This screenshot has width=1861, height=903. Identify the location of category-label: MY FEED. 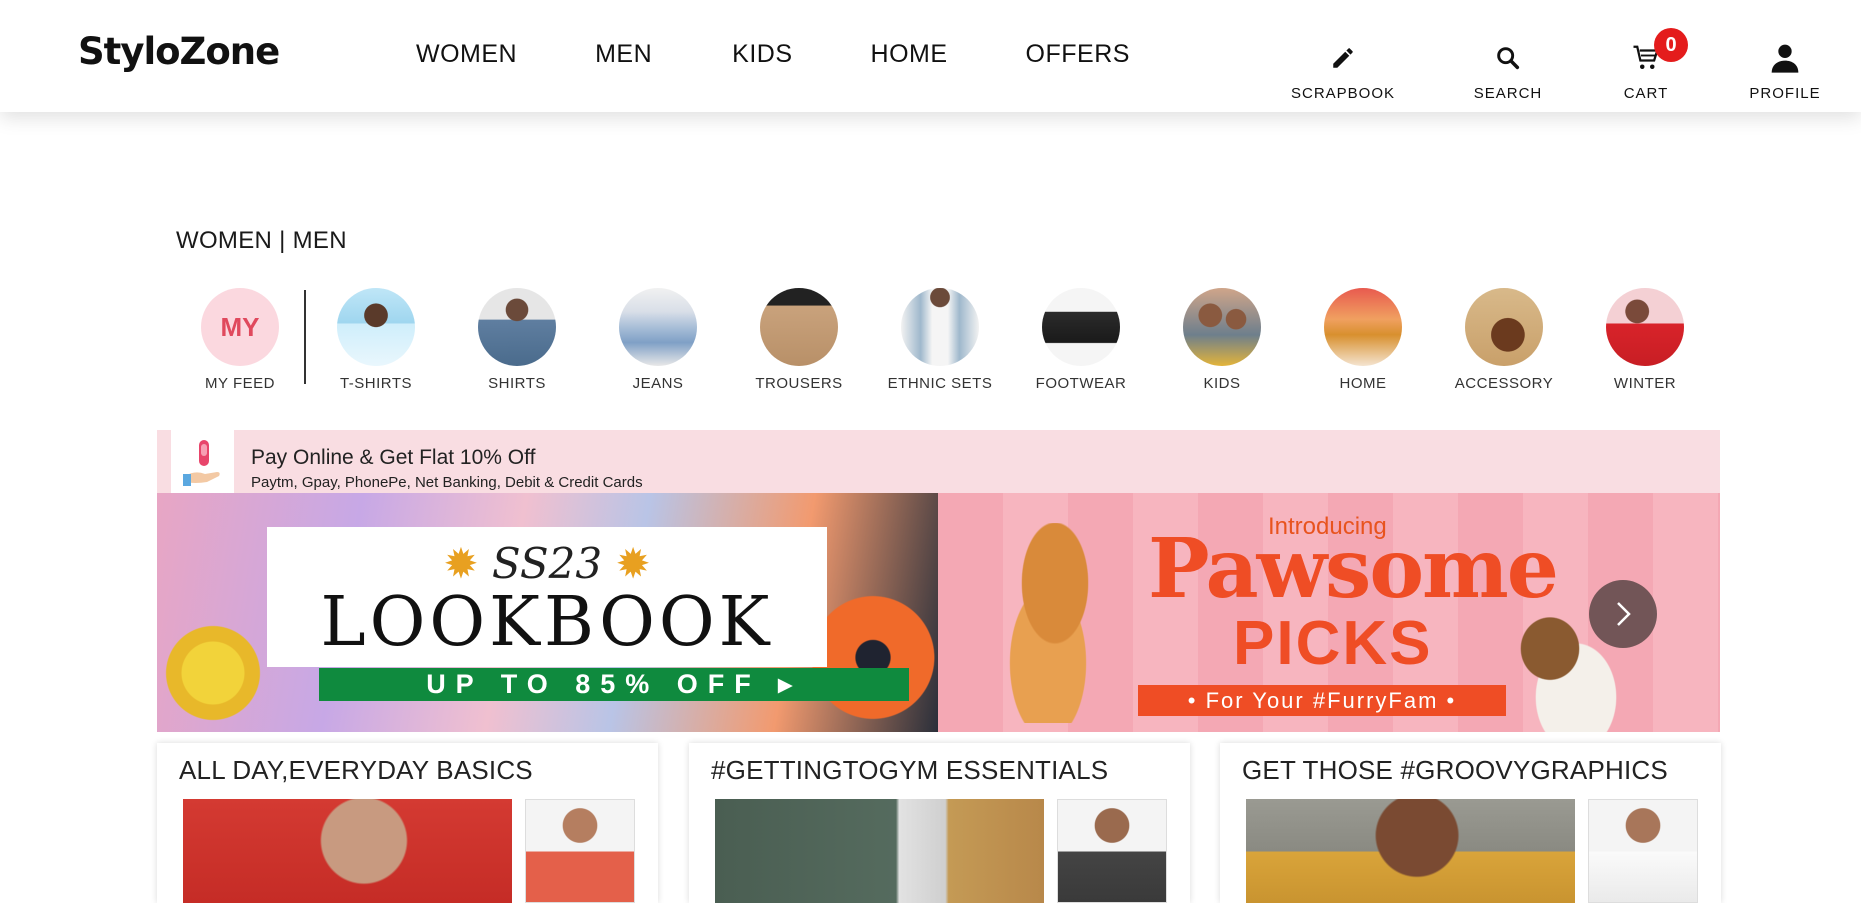
(240, 383).